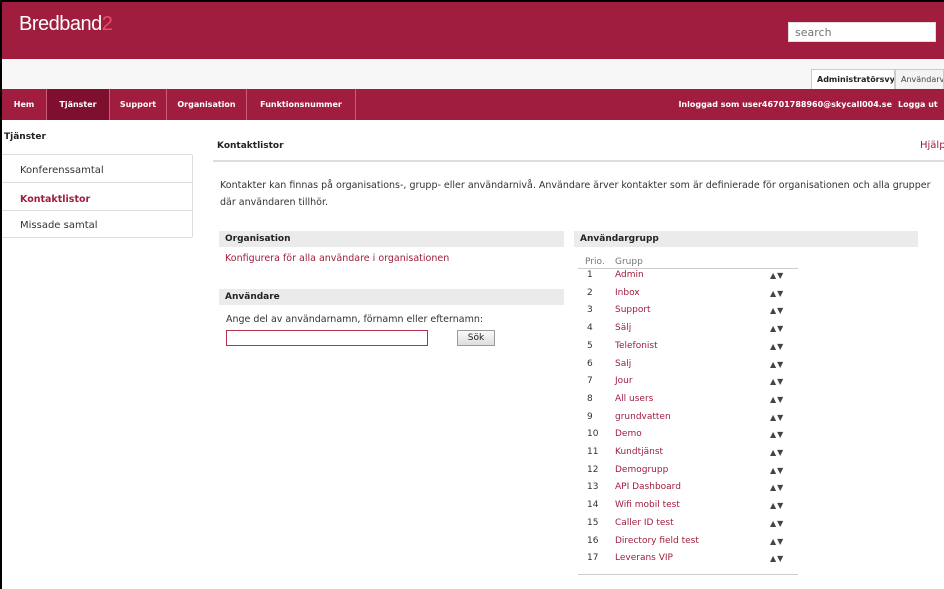 The image size is (944, 589). Describe the element at coordinates (590, 310) in the screenshot. I see `group-priority: 3` at that location.